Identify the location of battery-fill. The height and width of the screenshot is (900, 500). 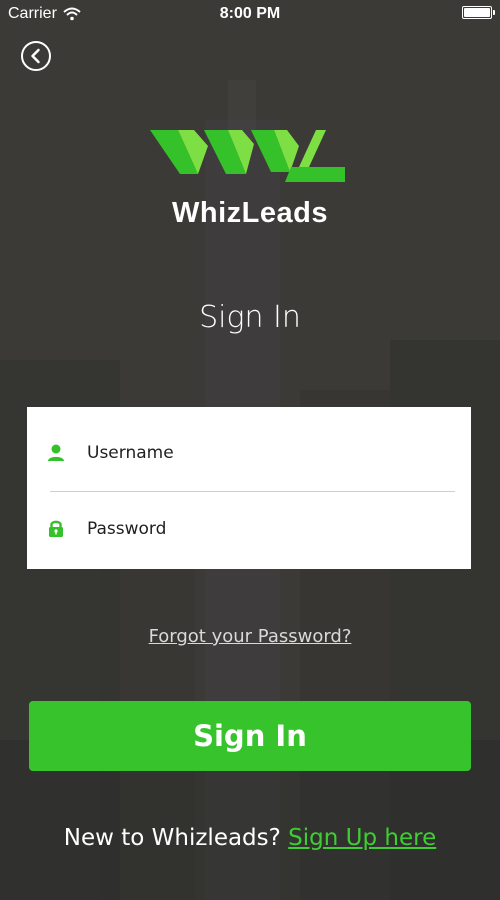
(477, 12).